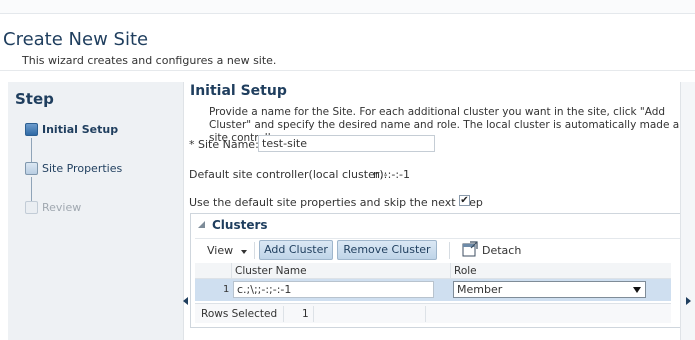 The height and width of the screenshot is (340, 695). What do you see at coordinates (224, 144) in the screenshot?
I see `site-name-label: * Site Name:` at bounding box center [224, 144].